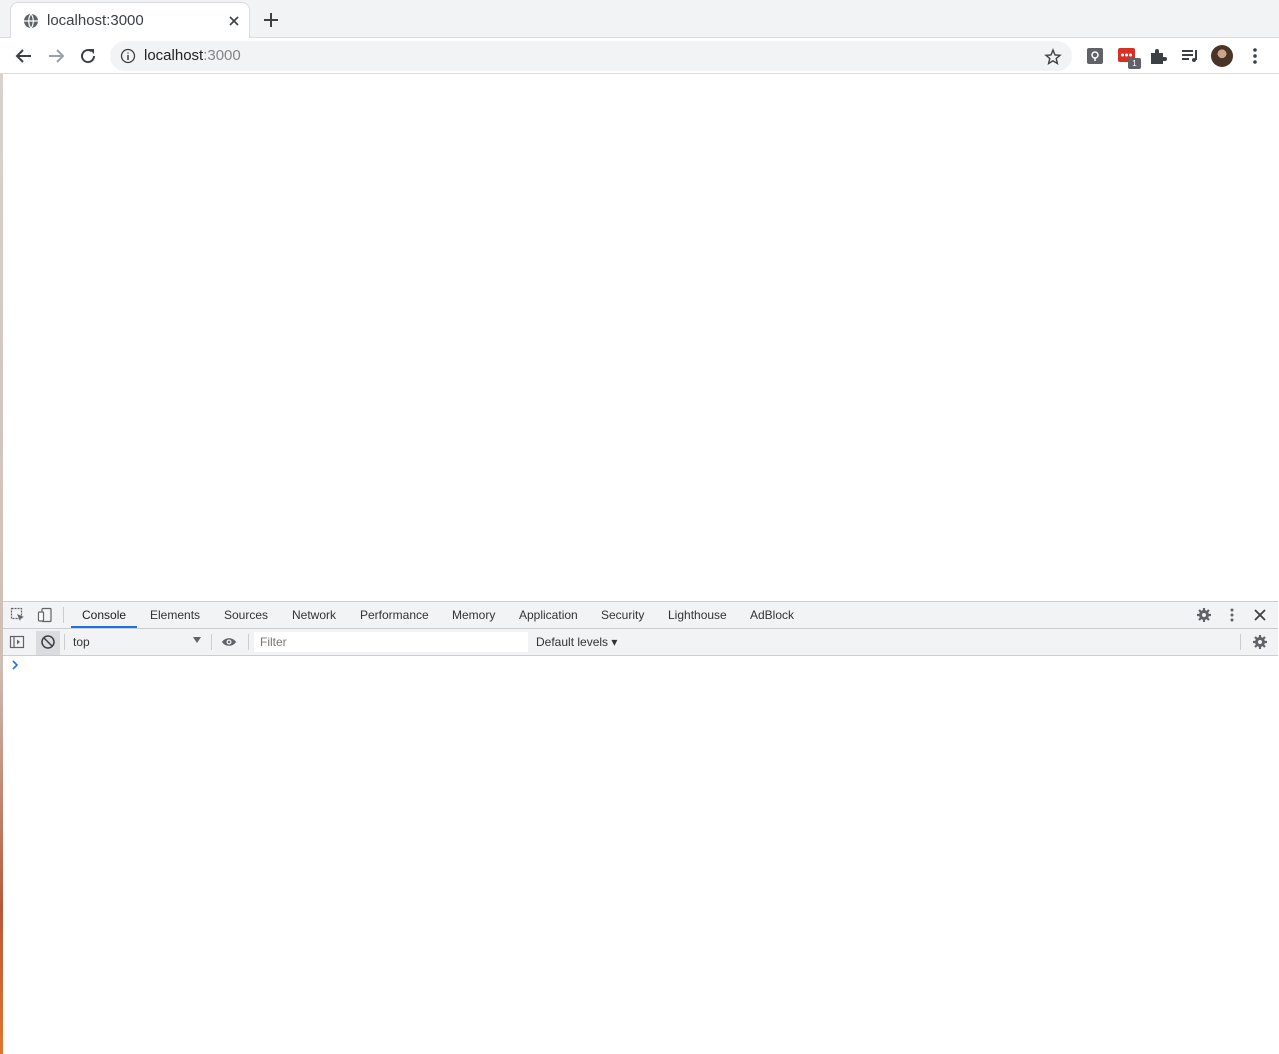  Describe the element at coordinates (1204, 615) in the screenshot. I see `settings-gear-icon` at that location.